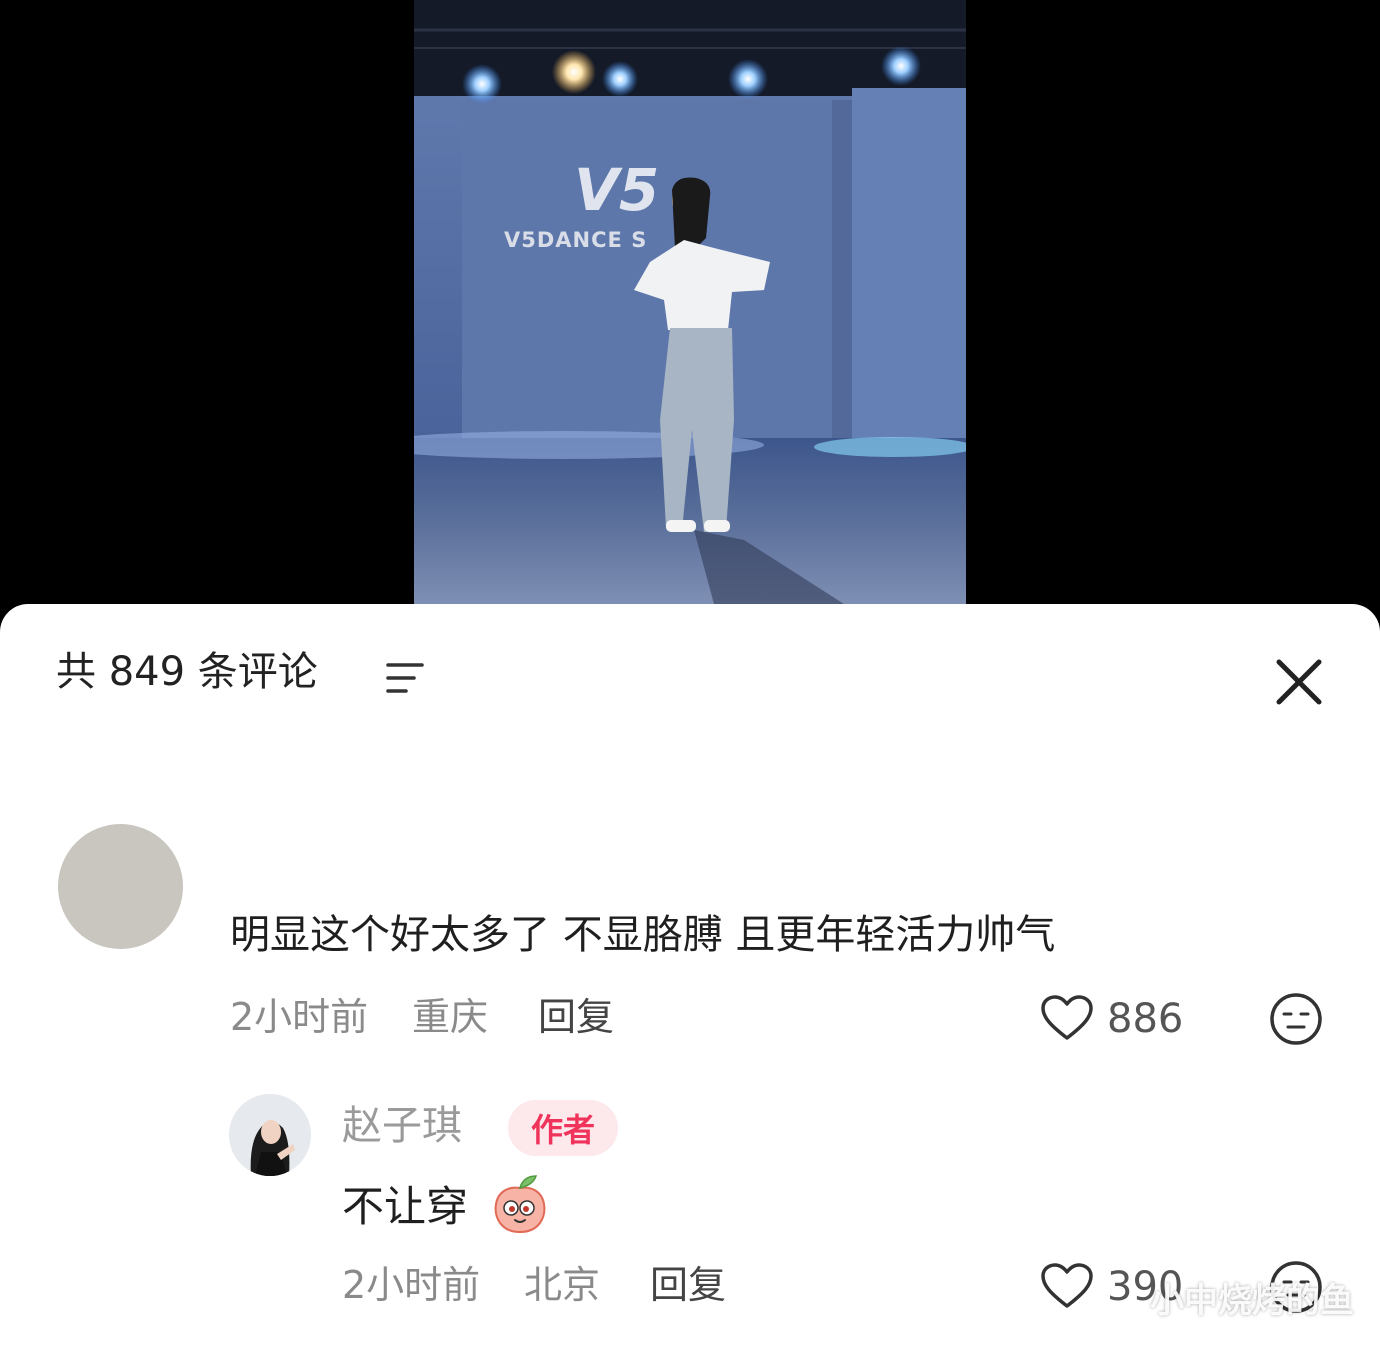 The image size is (1380, 1364). I want to click on commenter-avatar, so click(120, 886).